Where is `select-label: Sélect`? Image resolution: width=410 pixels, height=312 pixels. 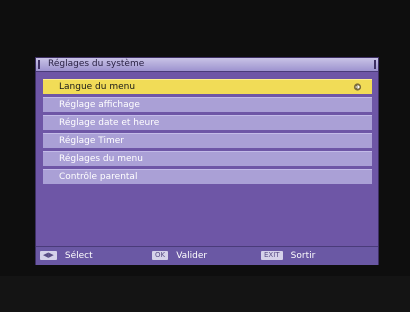
select-label: Sélect is located at coordinates (78, 256).